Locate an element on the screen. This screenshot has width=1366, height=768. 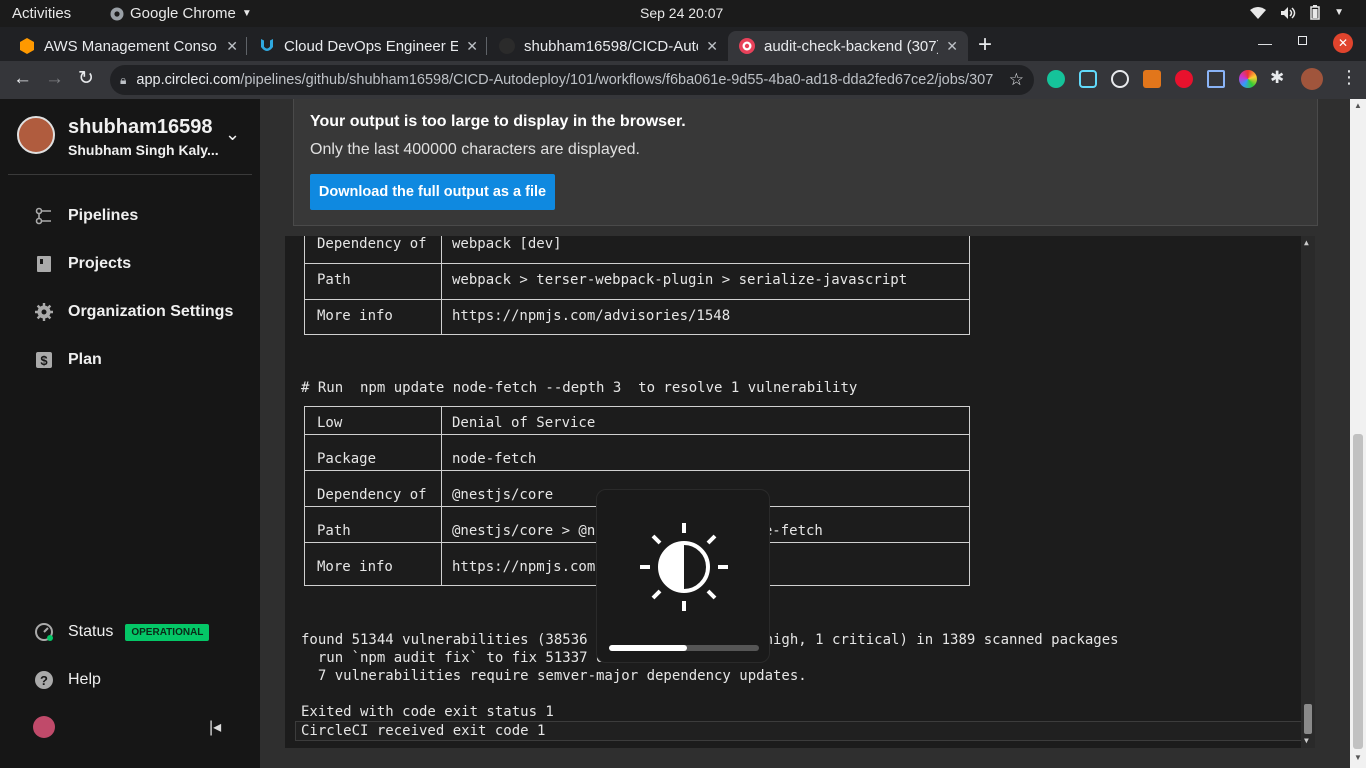
table-cell: https://npmjs.com/advisories/1548 is located at coordinates (591, 316).